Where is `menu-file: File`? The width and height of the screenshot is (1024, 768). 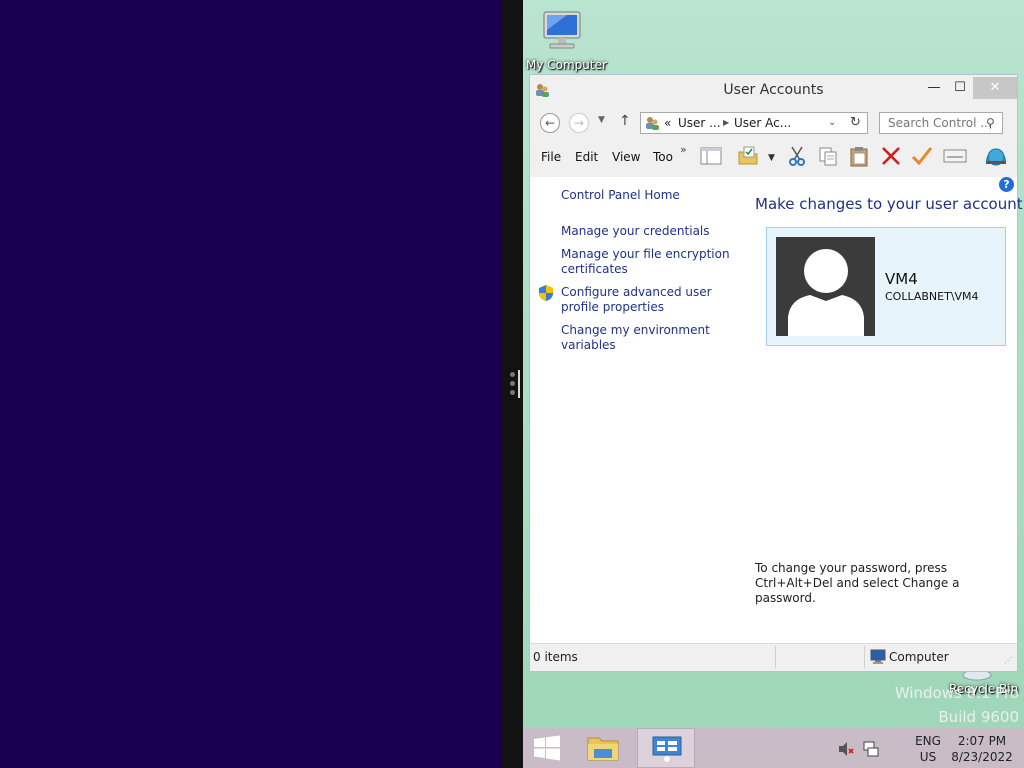 menu-file: File is located at coordinates (551, 157).